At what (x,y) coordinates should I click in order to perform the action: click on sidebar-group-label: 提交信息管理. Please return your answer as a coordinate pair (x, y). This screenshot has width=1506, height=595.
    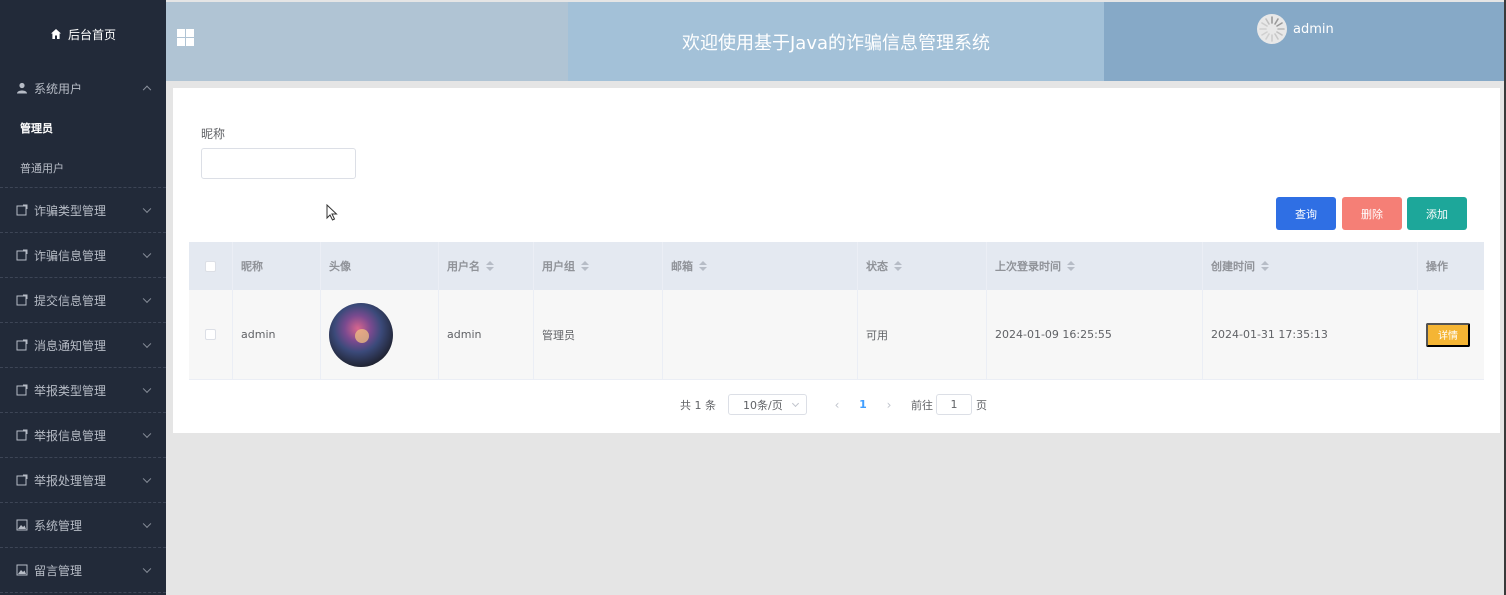
    Looking at the image, I should click on (70, 300).